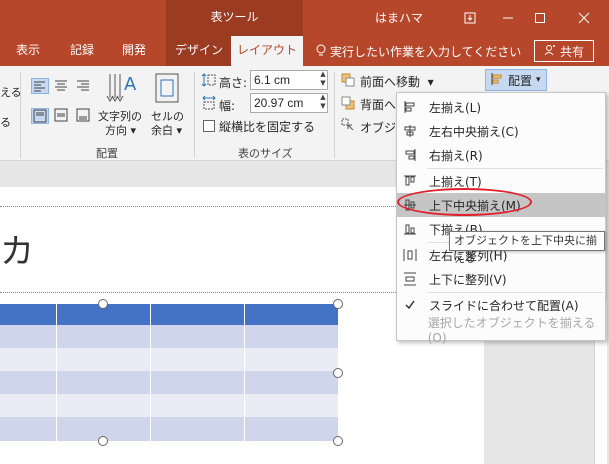 The width and height of the screenshot is (609, 464). Describe the element at coordinates (511, 330) in the screenshot. I see `menu-item-label: 選択したオブジェクトを揃える(O)` at that location.